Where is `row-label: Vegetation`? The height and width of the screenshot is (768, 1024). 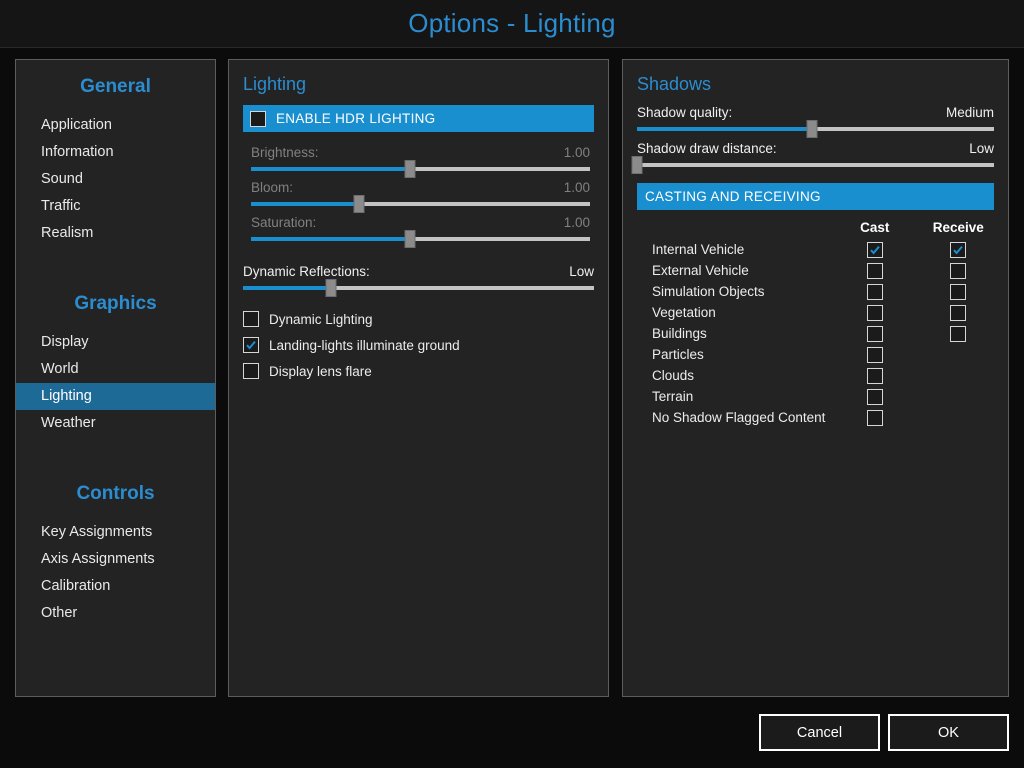 row-label: Vegetation is located at coordinates (684, 312).